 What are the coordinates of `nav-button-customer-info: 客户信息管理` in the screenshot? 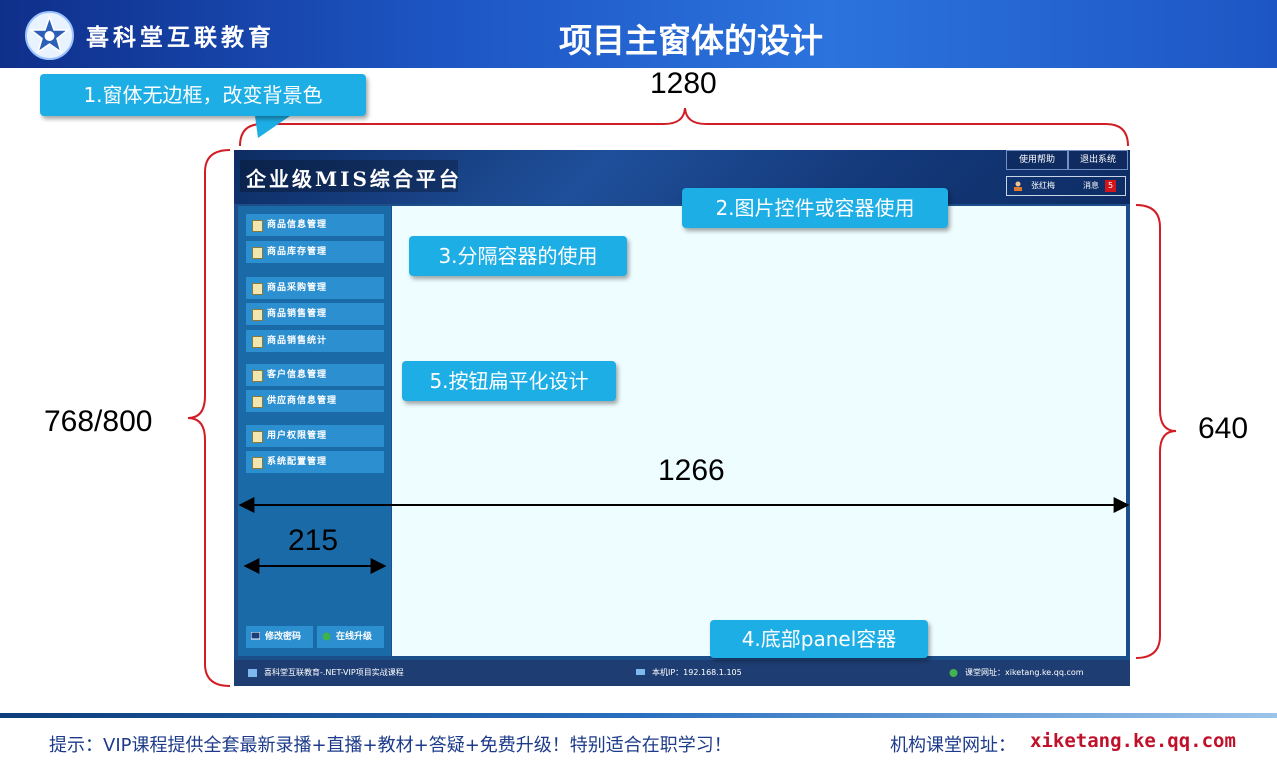 It's located at (315, 375).